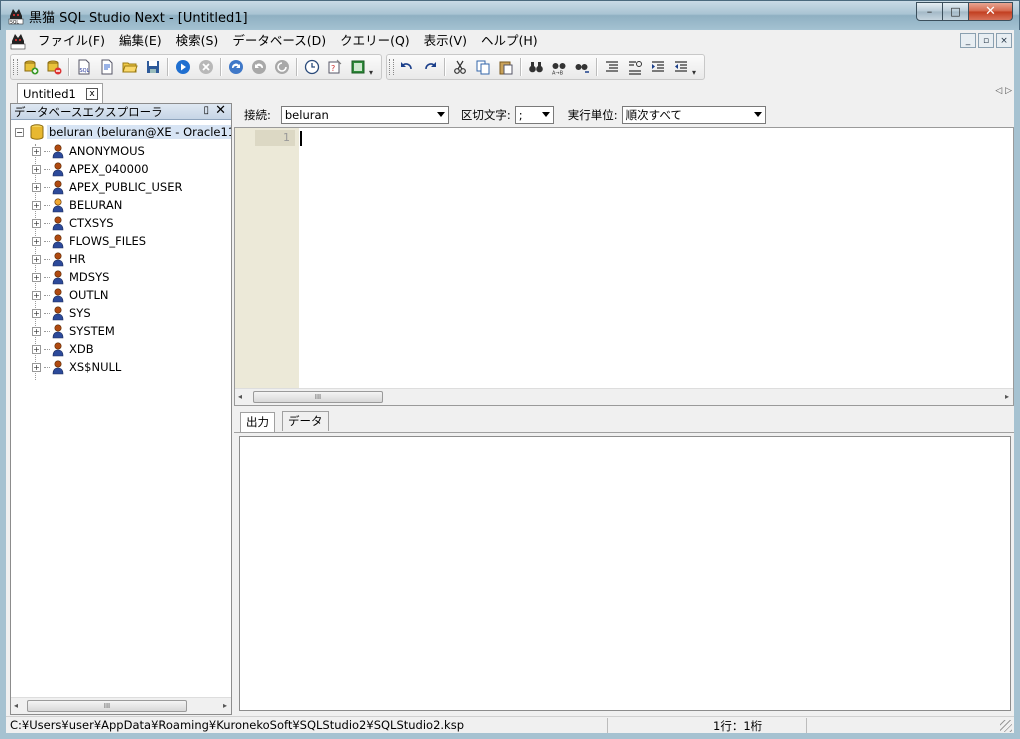  I want to click on tree-item-apex-public-user: + APEX_PUBLIC_USER, so click(107, 187).